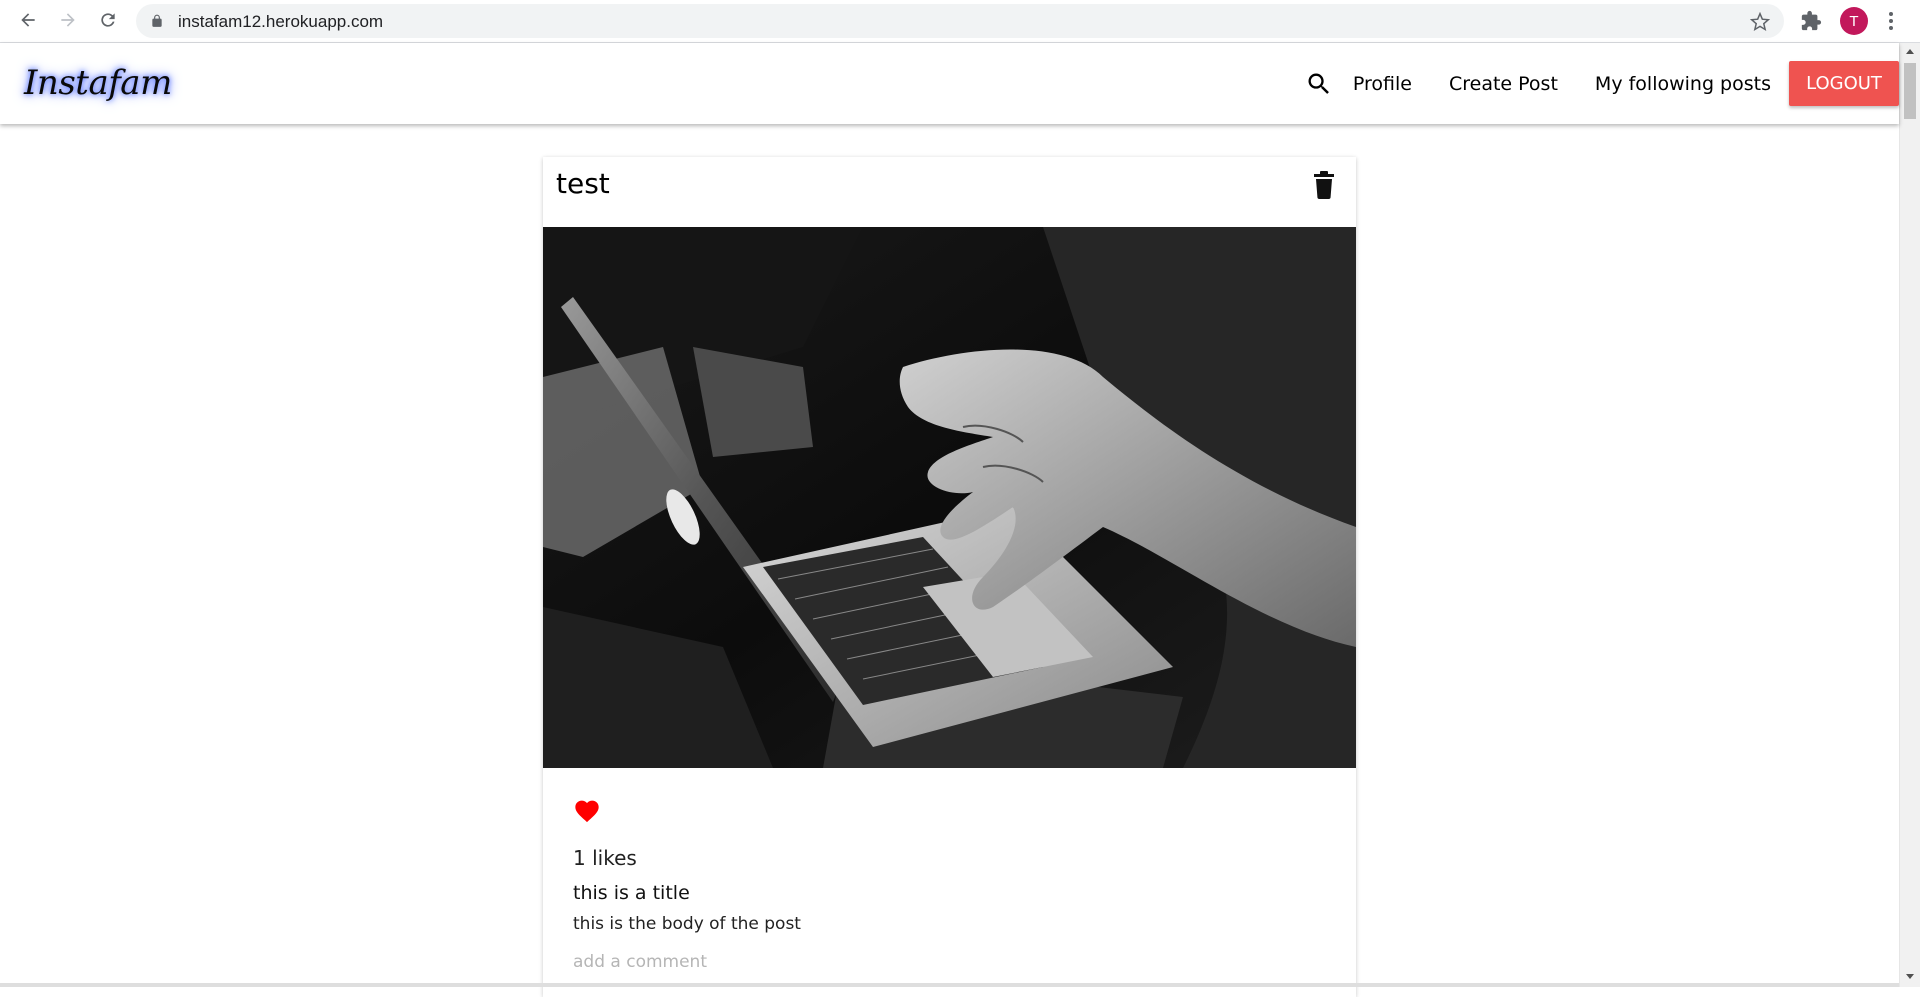 The image size is (1920, 997). I want to click on back-icon, so click(28, 20).